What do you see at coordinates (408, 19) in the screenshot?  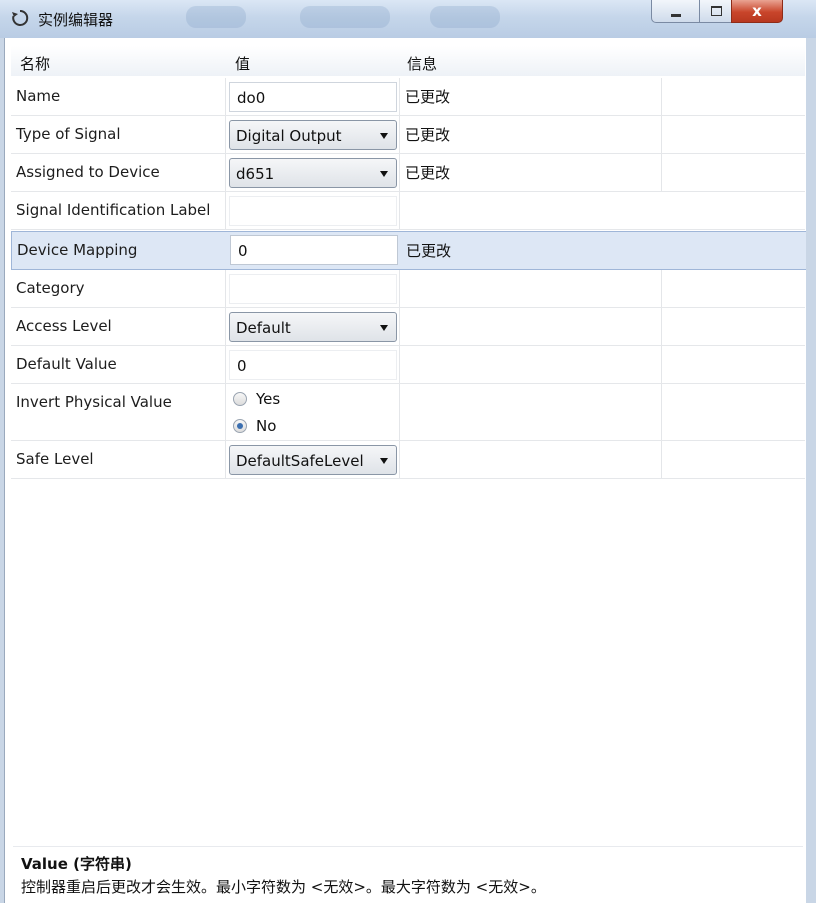 I see `title-bar: 实例编辑器 x` at bounding box center [408, 19].